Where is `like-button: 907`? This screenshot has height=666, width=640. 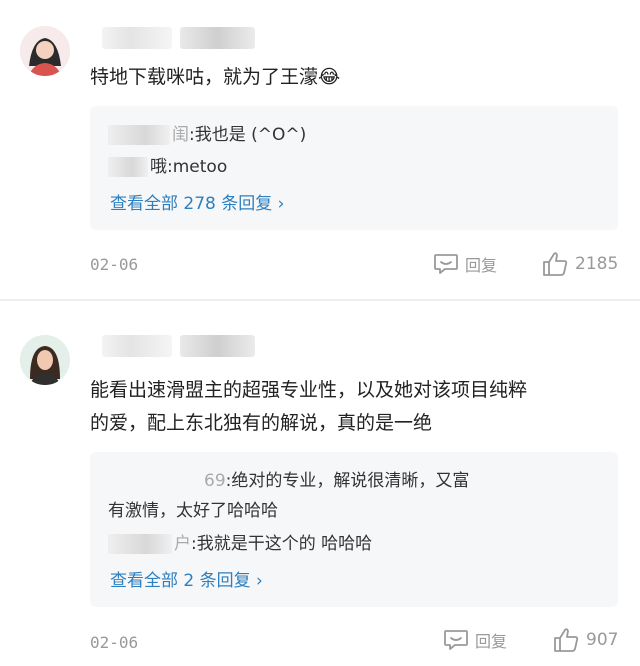 like-button: 907 is located at coordinates (585, 640).